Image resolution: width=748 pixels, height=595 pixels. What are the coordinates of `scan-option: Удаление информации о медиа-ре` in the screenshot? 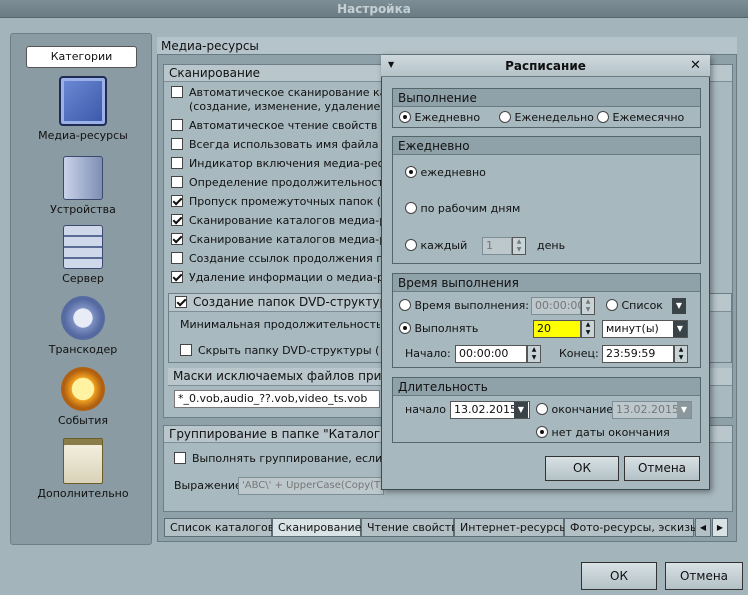 It's located at (278, 278).